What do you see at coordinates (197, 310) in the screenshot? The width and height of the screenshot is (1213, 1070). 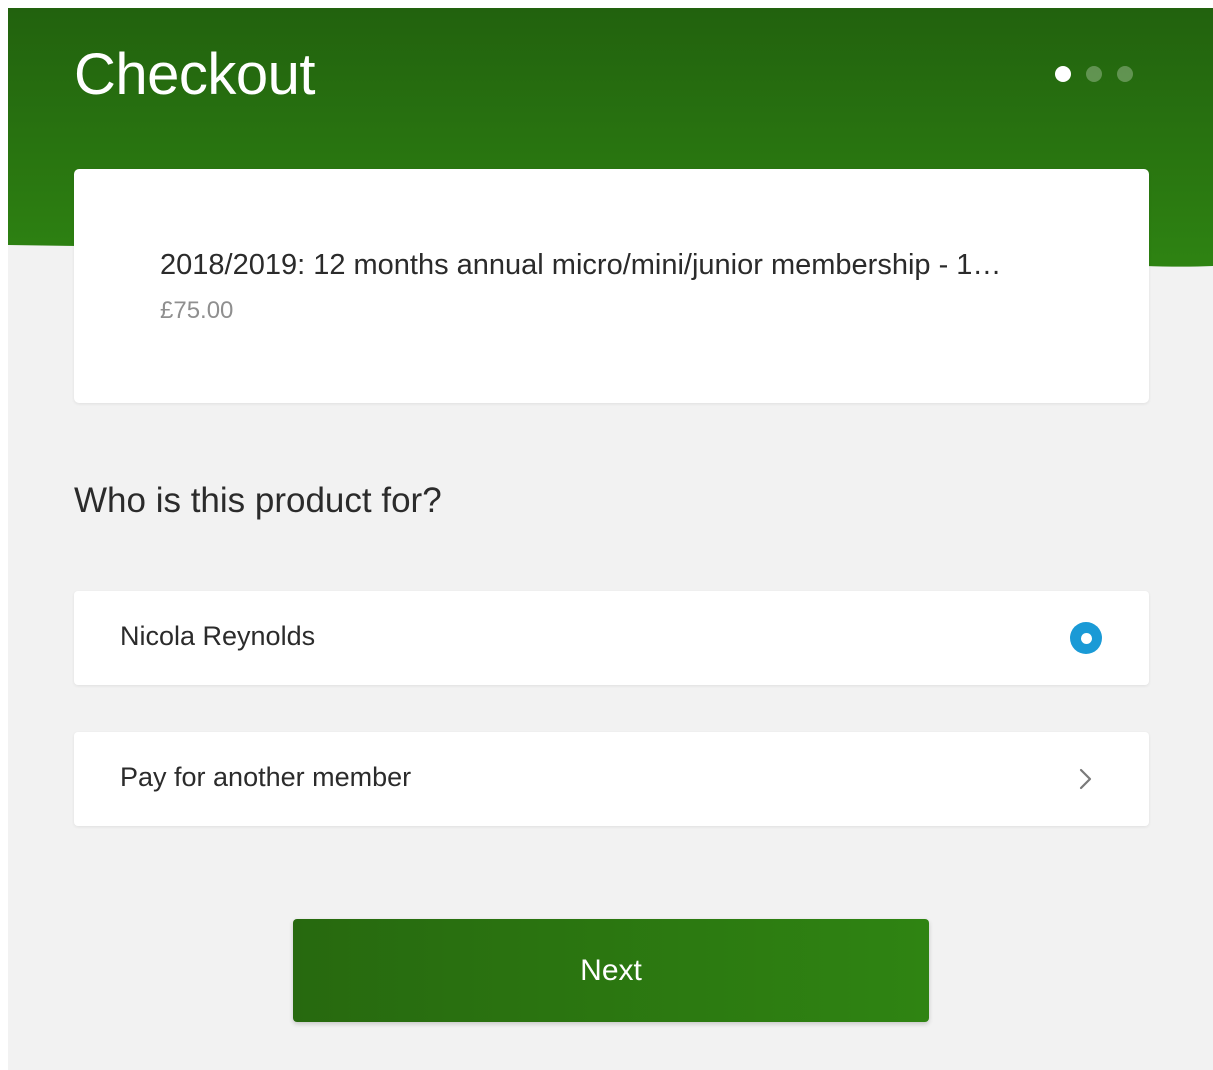 I see `product-price: £75.00` at bounding box center [197, 310].